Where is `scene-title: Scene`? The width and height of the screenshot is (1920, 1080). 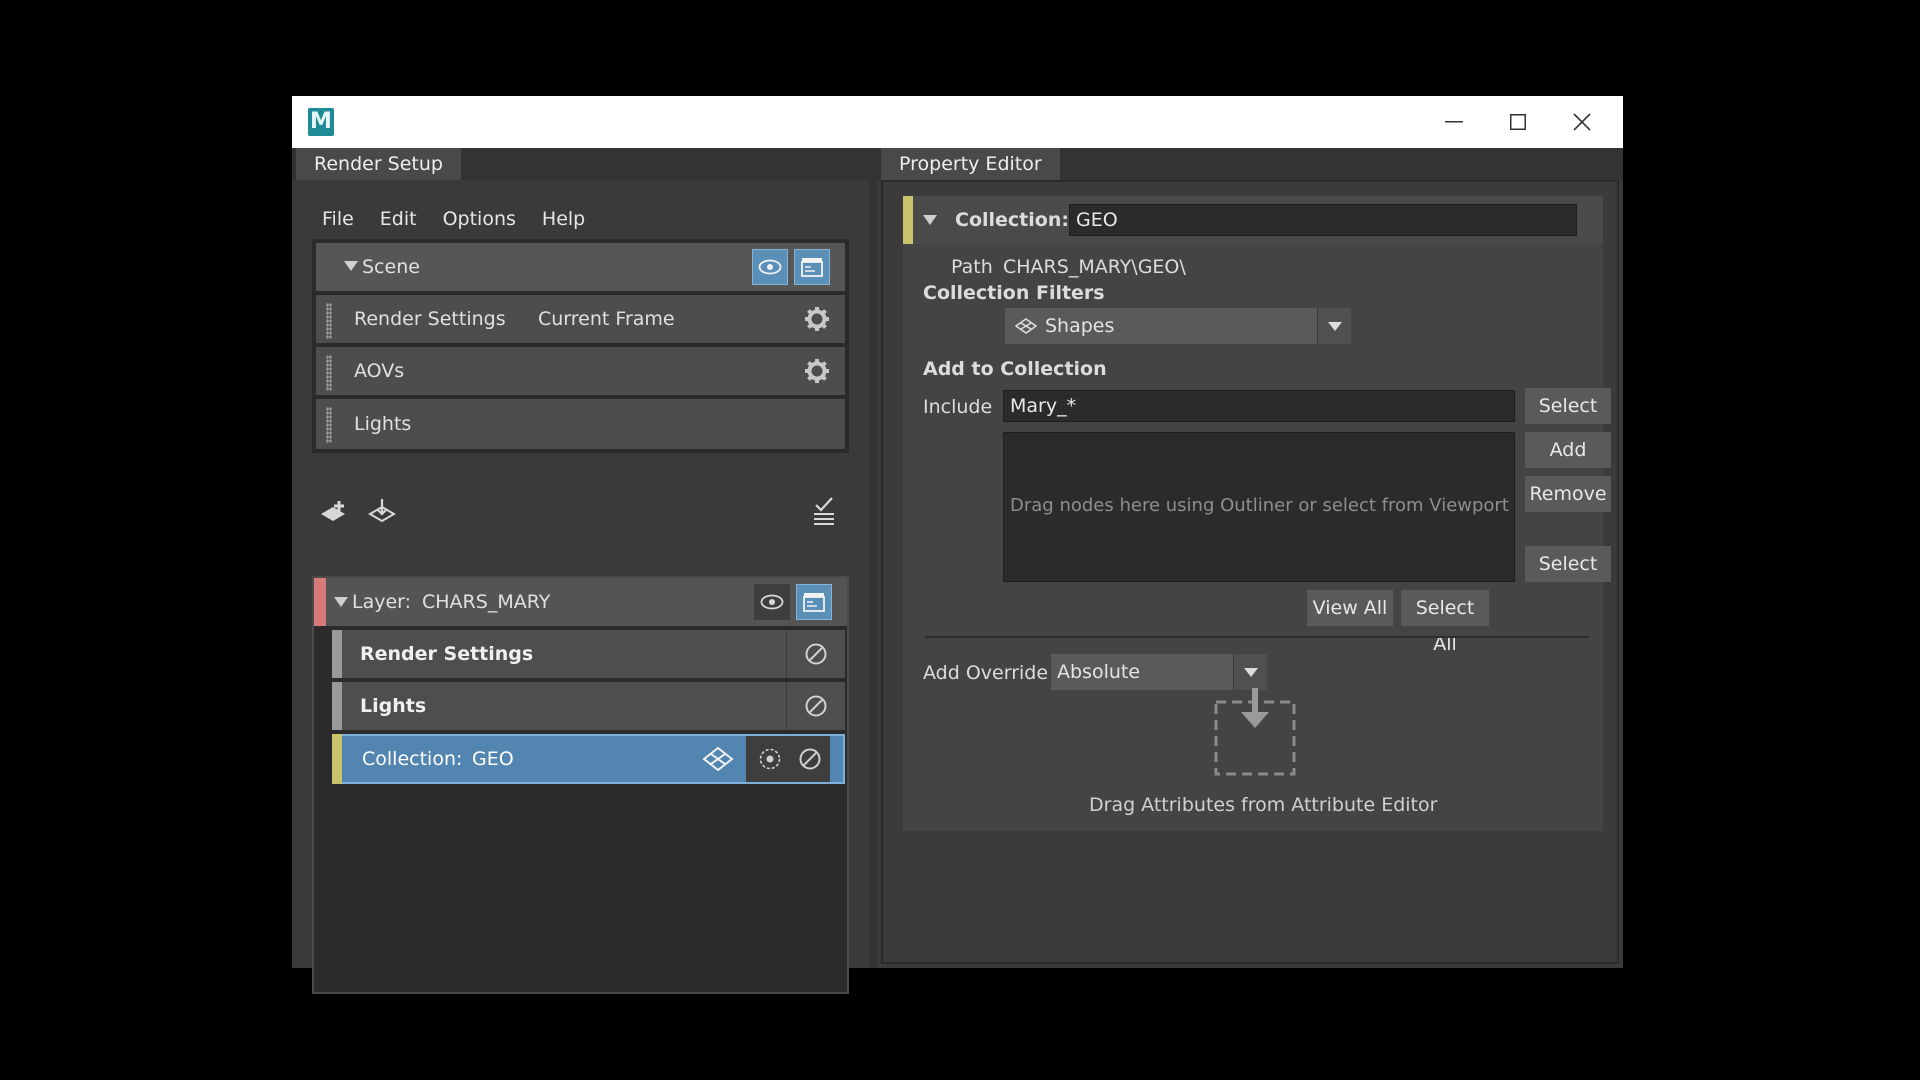
scene-title: Scene is located at coordinates (391, 267).